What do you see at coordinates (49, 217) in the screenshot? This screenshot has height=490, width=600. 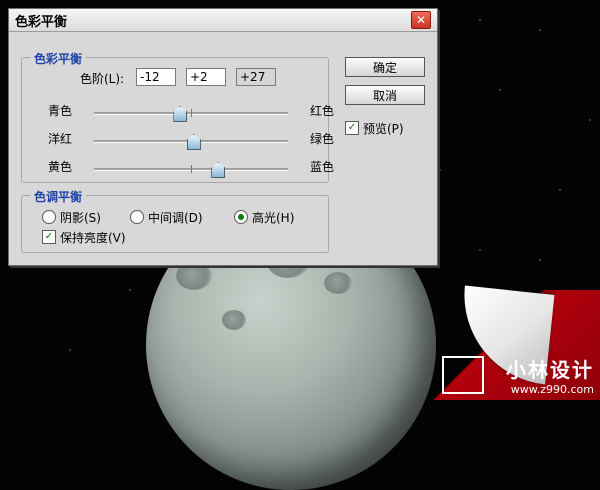 I see `radio-shadows` at bounding box center [49, 217].